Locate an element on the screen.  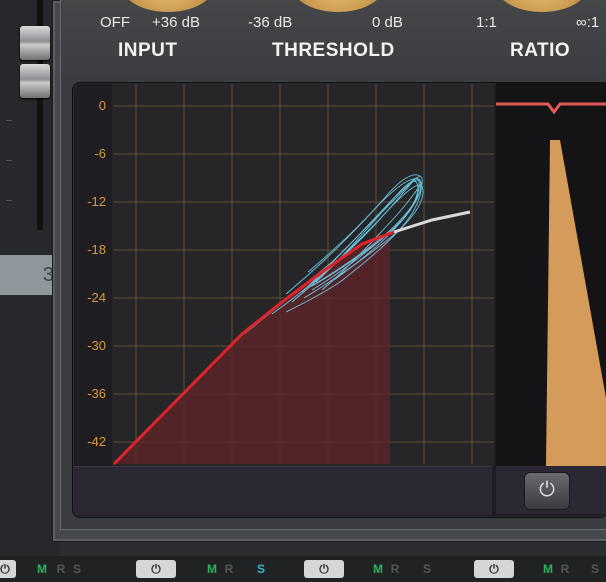
y-tick-label: -6 is located at coordinates (100, 153).